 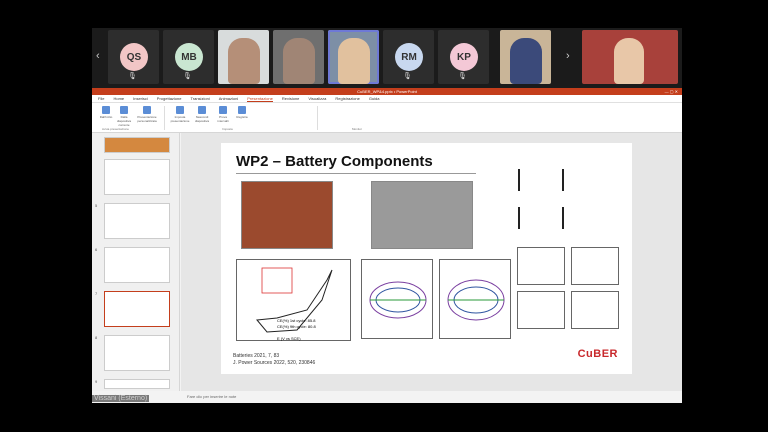 What do you see at coordinates (115, 129) in the screenshot?
I see `ribbon-group-label: Avvia presentazione` at bounding box center [115, 129].